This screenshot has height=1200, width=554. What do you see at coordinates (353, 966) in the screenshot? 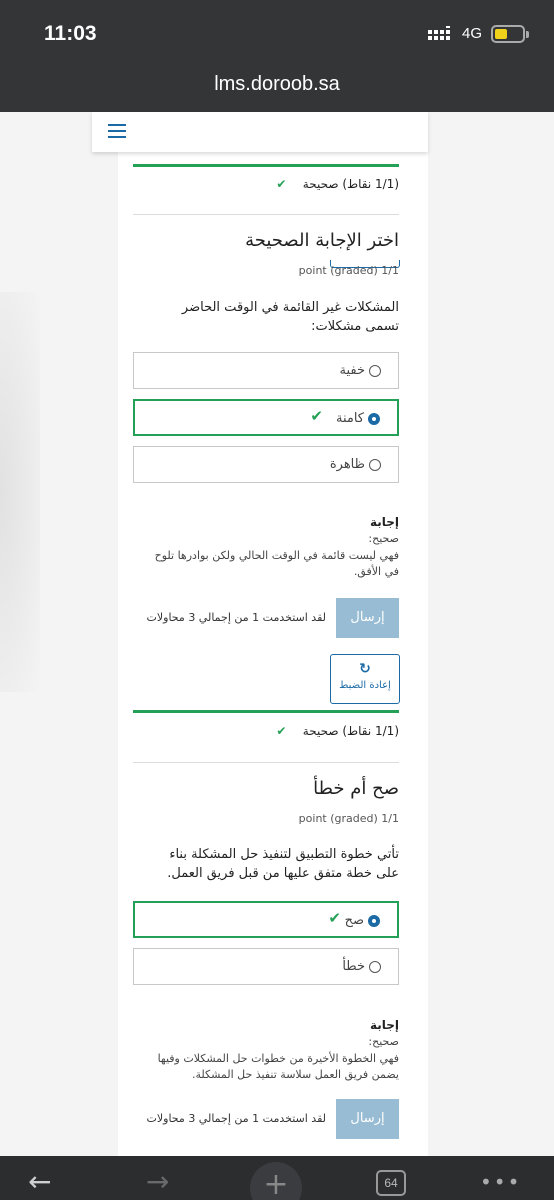
I see `option-label: خطأ` at bounding box center [353, 966].